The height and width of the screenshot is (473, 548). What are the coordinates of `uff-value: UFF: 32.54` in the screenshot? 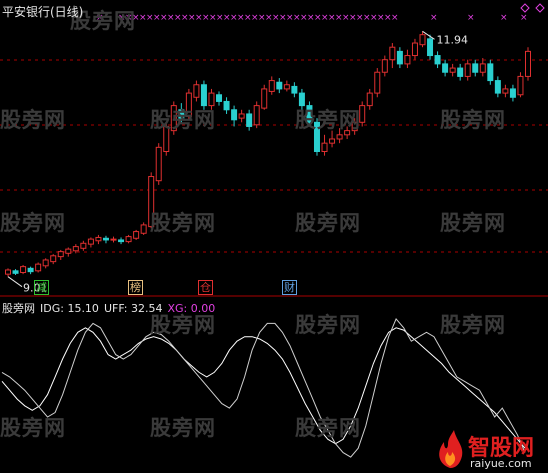 It's located at (133, 308).